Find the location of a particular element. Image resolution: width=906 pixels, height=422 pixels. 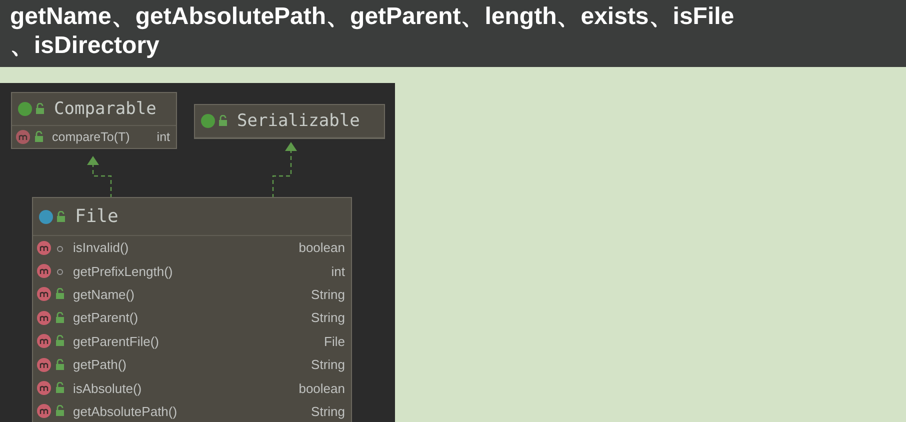

return-type: File is located at coordinates (334, 341).